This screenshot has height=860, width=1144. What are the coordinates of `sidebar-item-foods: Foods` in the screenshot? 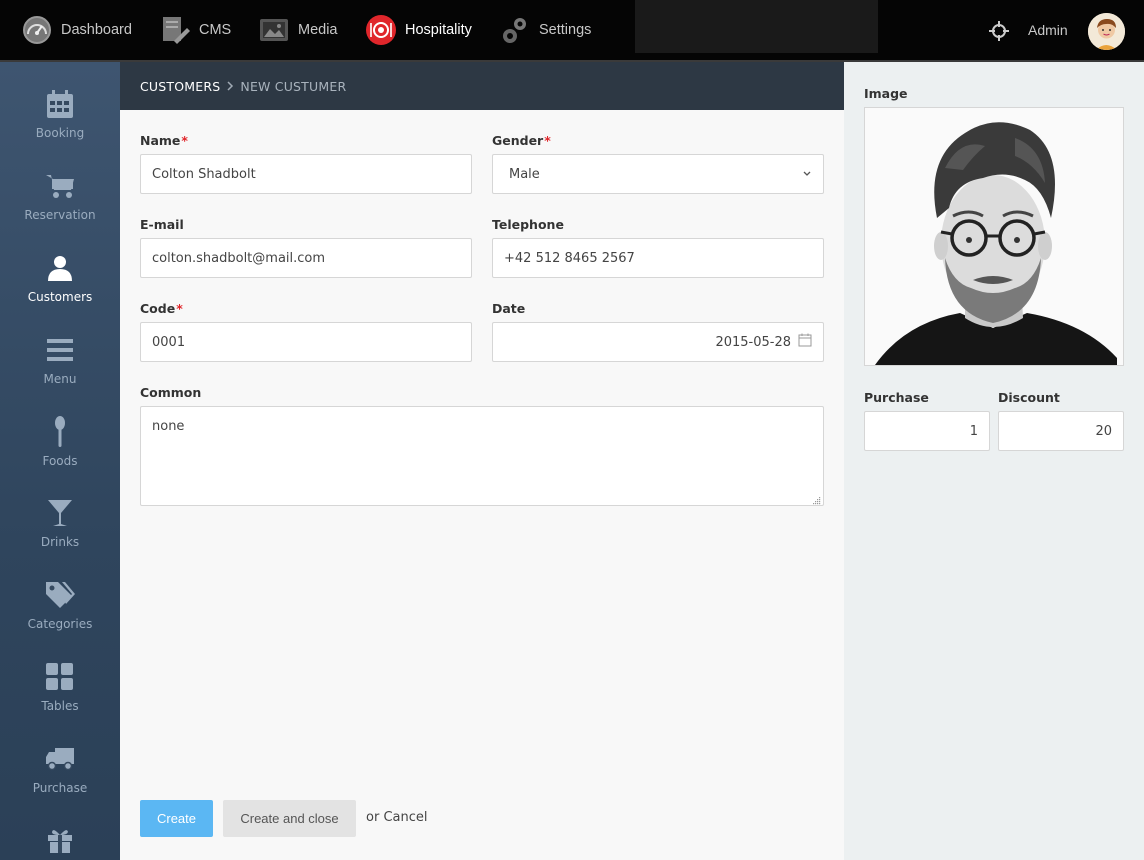 It's located at (60, 447).